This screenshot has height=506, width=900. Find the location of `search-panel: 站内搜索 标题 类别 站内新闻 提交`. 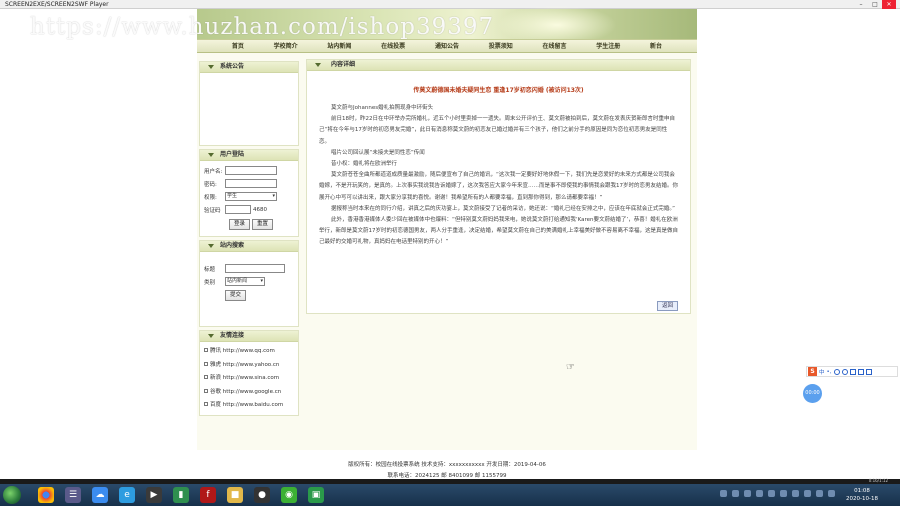

search-panel: 站内搜索 标题 类别 站内新闻 提交 is located at coordinates (249, 283).